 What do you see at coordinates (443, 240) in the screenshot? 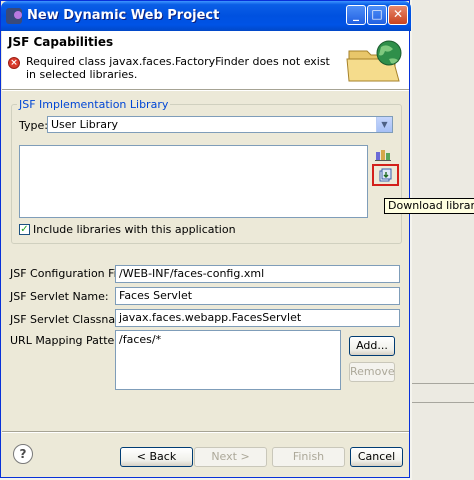
I see `background-window` at bounding box center [443, 240].